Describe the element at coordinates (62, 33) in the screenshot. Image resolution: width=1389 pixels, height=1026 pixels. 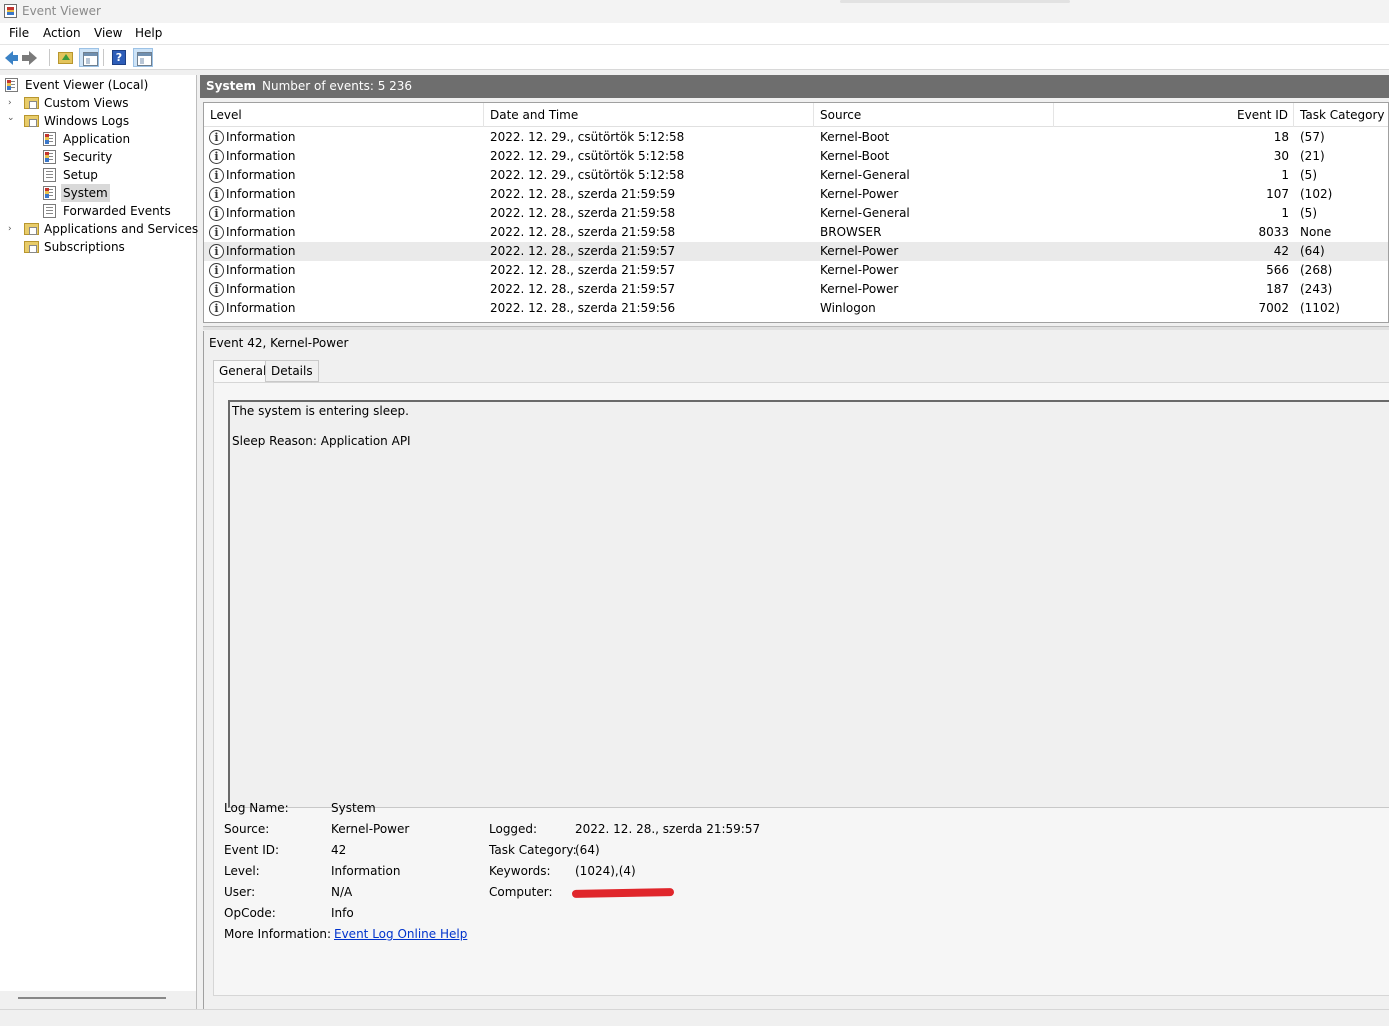
I see `menu-action: Action` at that location.